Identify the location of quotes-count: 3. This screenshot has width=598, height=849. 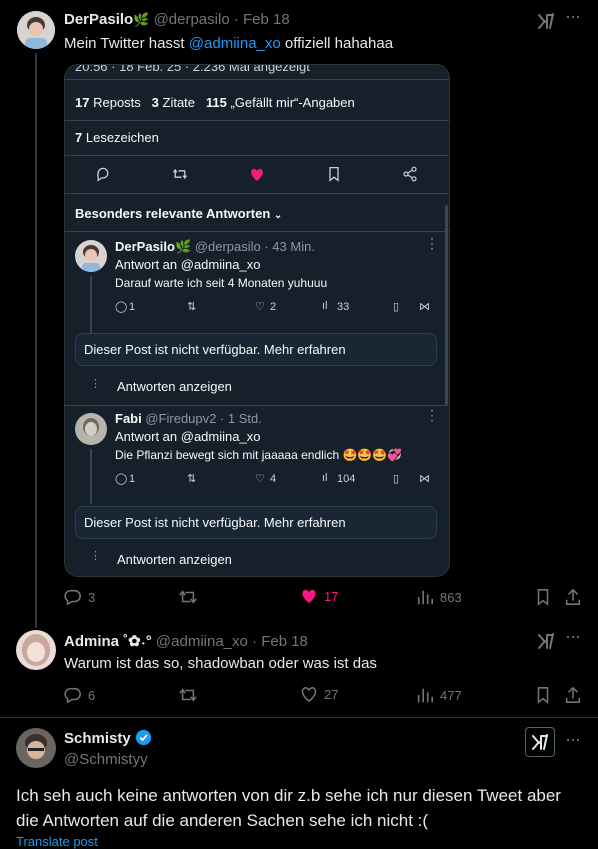
(155, 102).